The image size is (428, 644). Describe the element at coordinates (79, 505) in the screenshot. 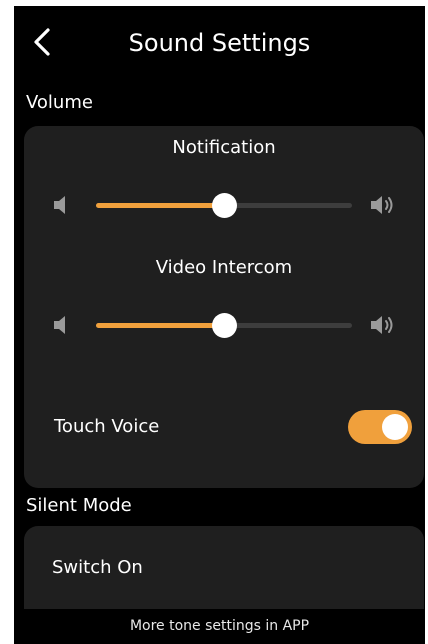

I see `section-label-silent-mode: Silent Mode` at that location.